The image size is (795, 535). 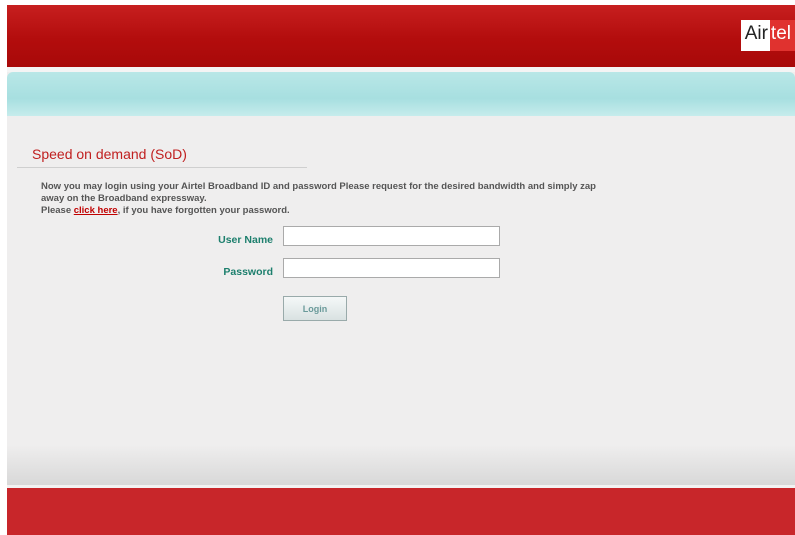 What do you see at coordinates (315, 308) in the screenshot?
I see `login-button: Login` at bounding box center [315, 308].